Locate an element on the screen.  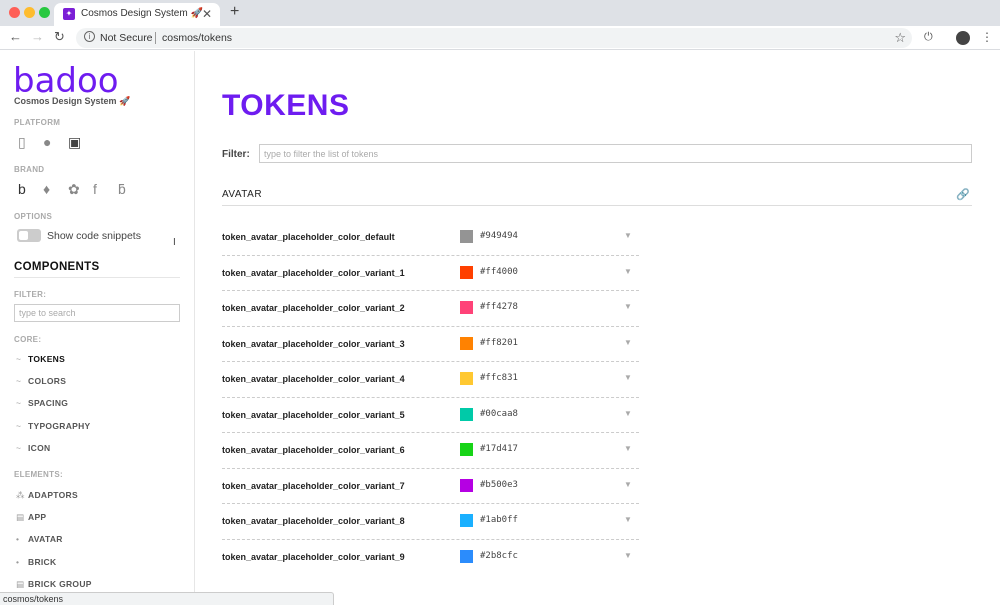
token-filter-input: type to filter the list of tokens is located at coordinates (615, 153).